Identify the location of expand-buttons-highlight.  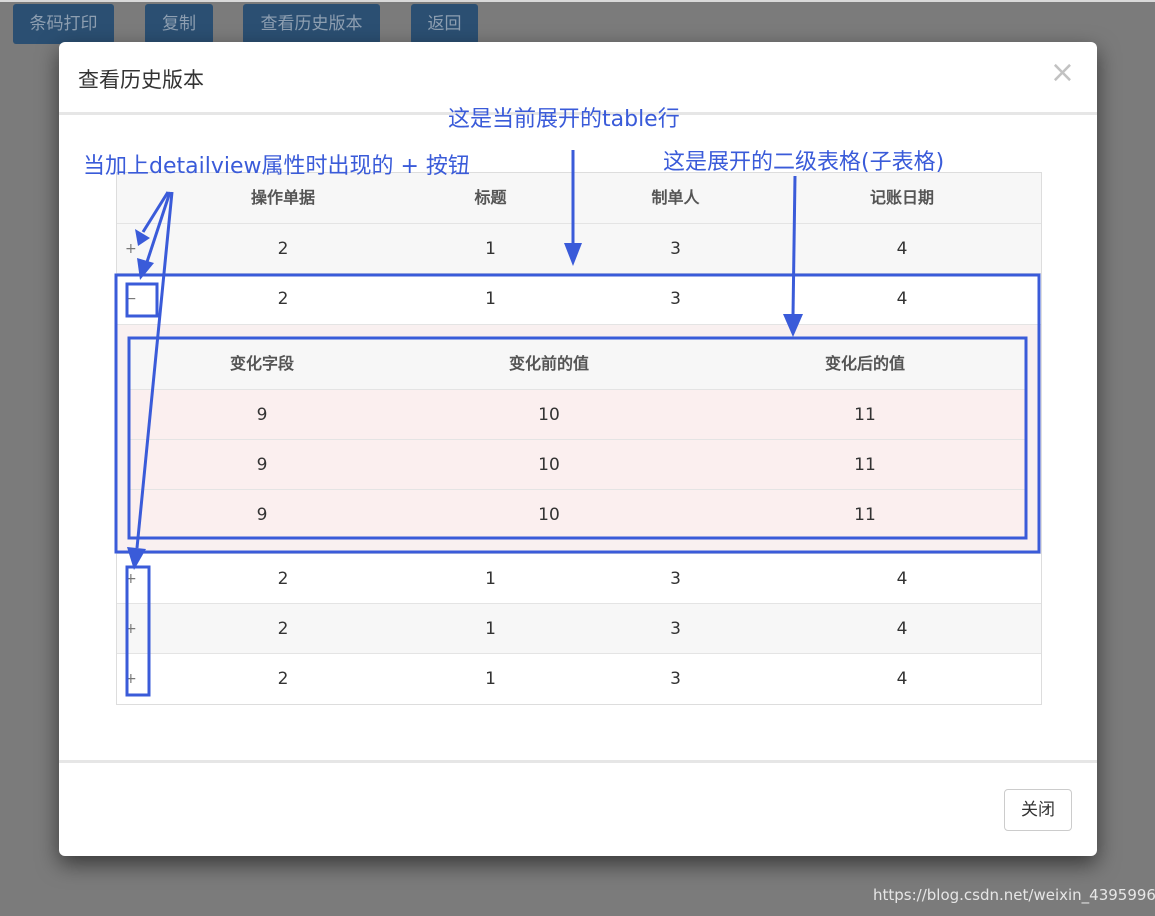
(138, 631).